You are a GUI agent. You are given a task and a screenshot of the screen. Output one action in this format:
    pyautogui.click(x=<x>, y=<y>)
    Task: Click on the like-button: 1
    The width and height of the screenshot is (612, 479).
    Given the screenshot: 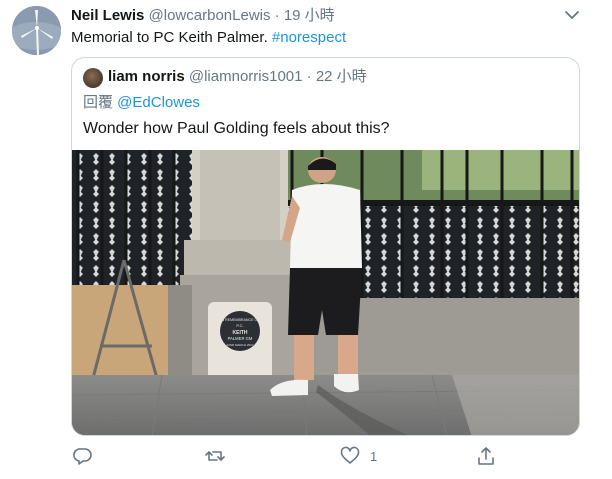 What is the action you would take?
    pyautogui.click(x=358, y=456)
    